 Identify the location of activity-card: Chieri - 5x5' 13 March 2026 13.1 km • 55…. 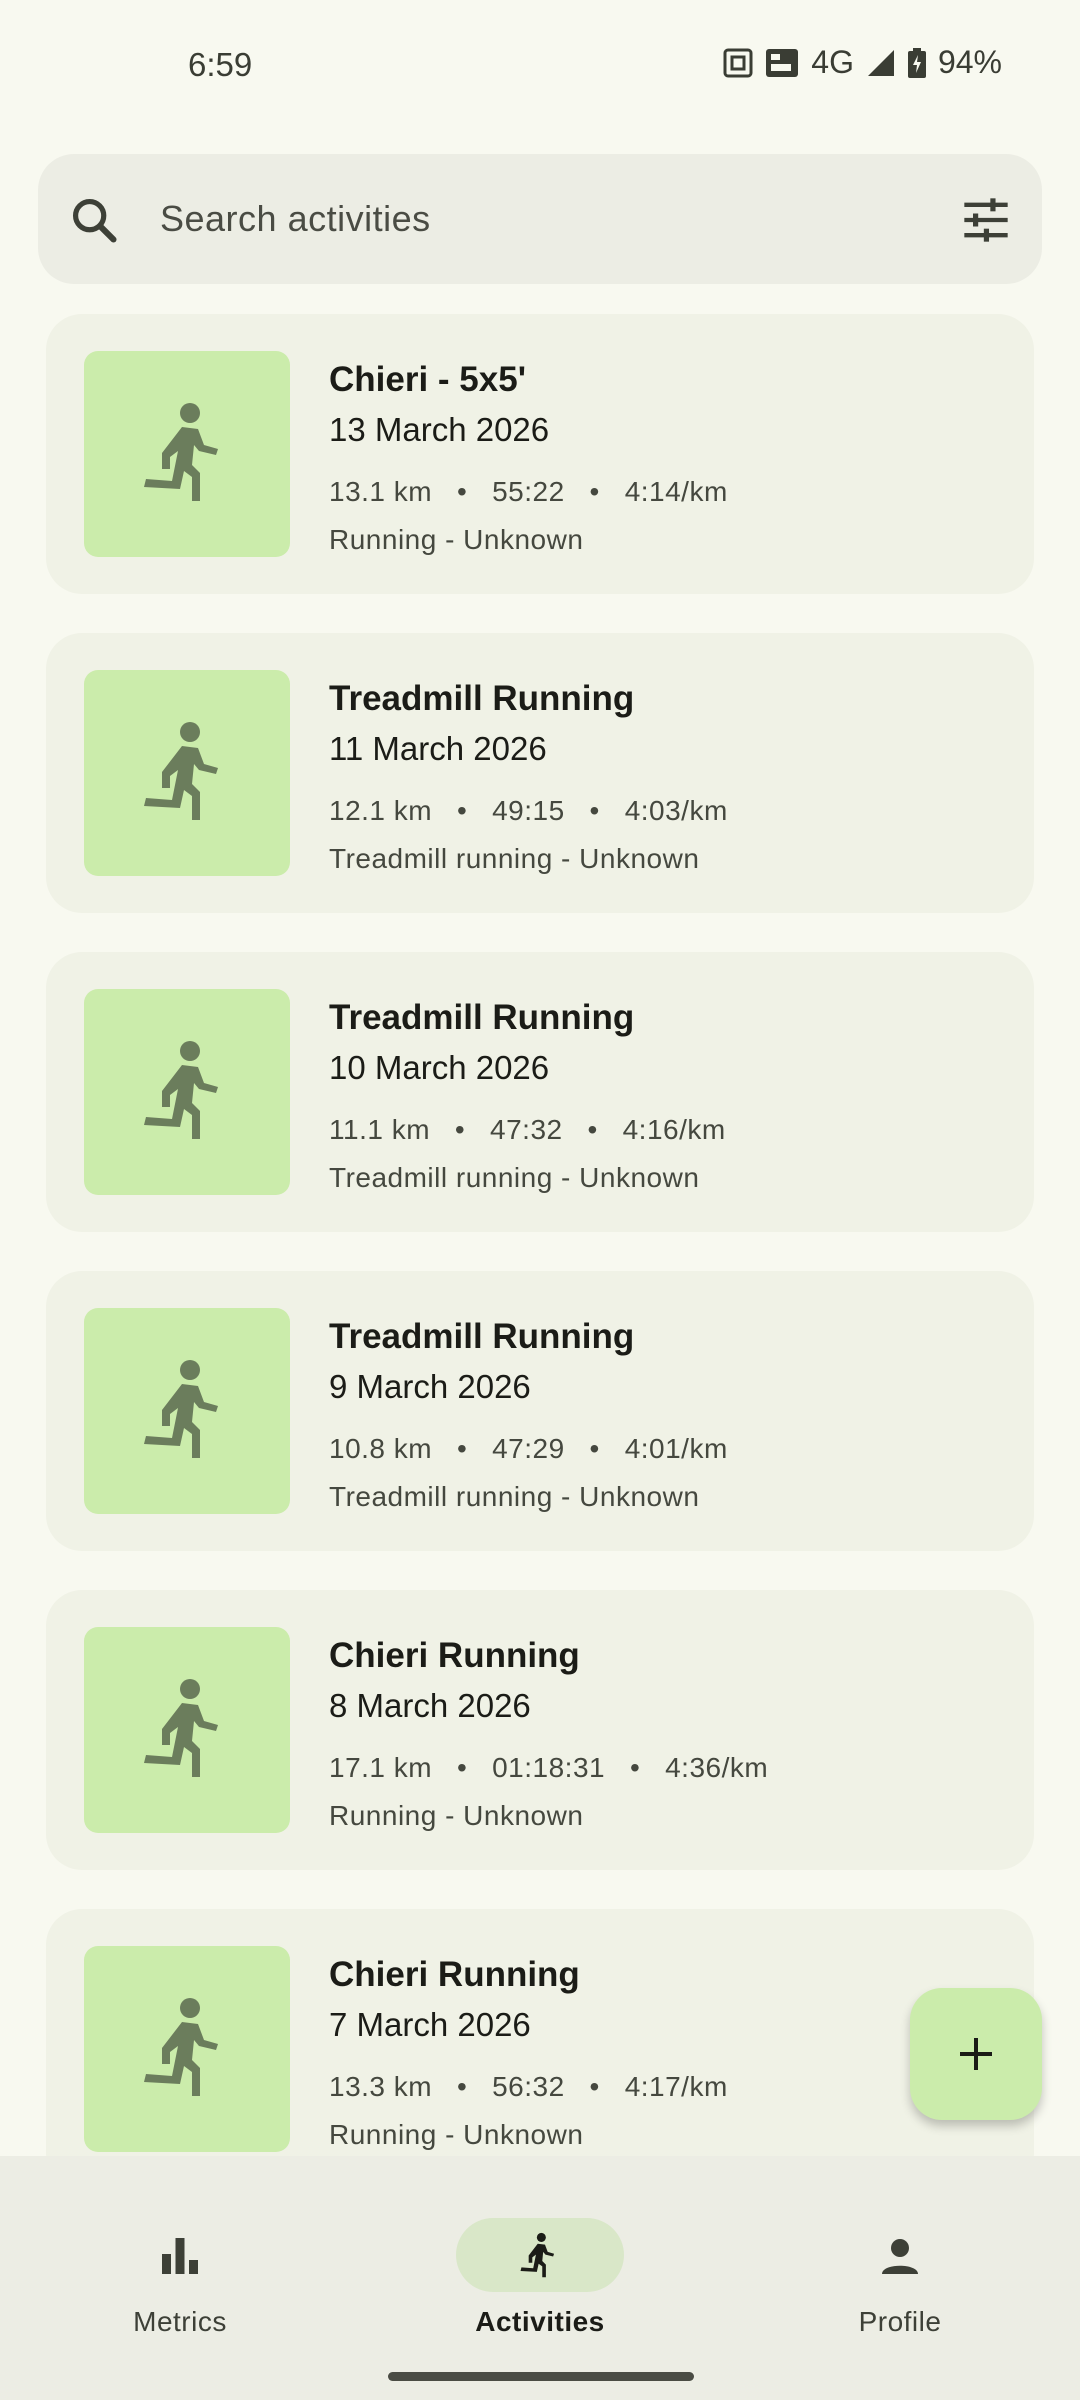
(540, 454).